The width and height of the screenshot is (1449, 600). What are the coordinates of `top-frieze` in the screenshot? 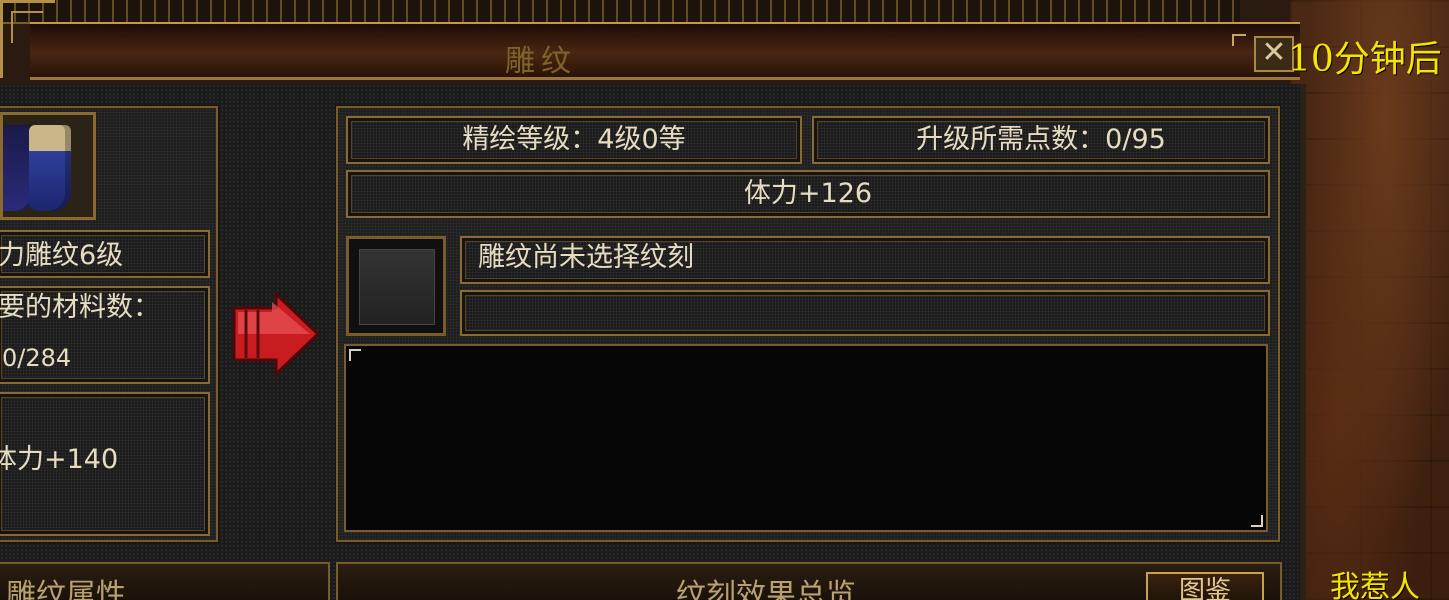 It's located at (620, 12).